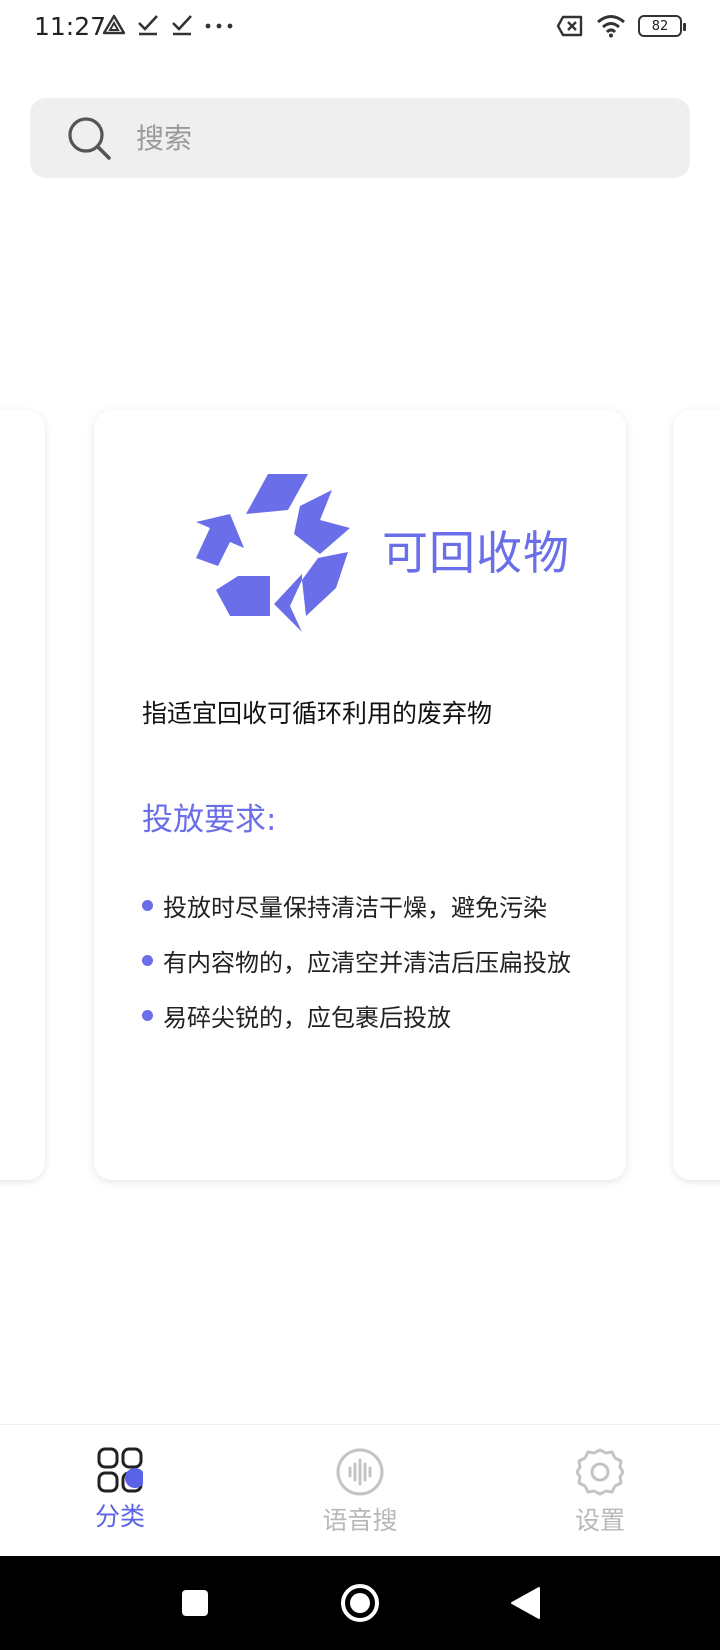 The image size is (720, 1650). I want to click on requirement-text: 有内容物的，应清空并清洁后压扁投放, so click(367, 963).